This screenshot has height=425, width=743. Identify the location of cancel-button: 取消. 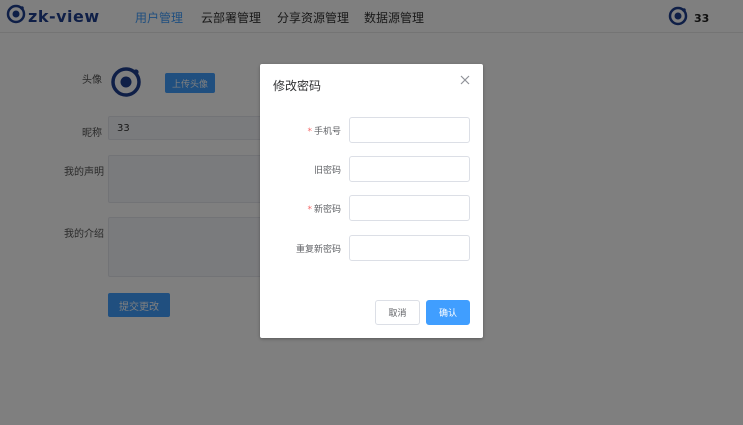
(397, 312).